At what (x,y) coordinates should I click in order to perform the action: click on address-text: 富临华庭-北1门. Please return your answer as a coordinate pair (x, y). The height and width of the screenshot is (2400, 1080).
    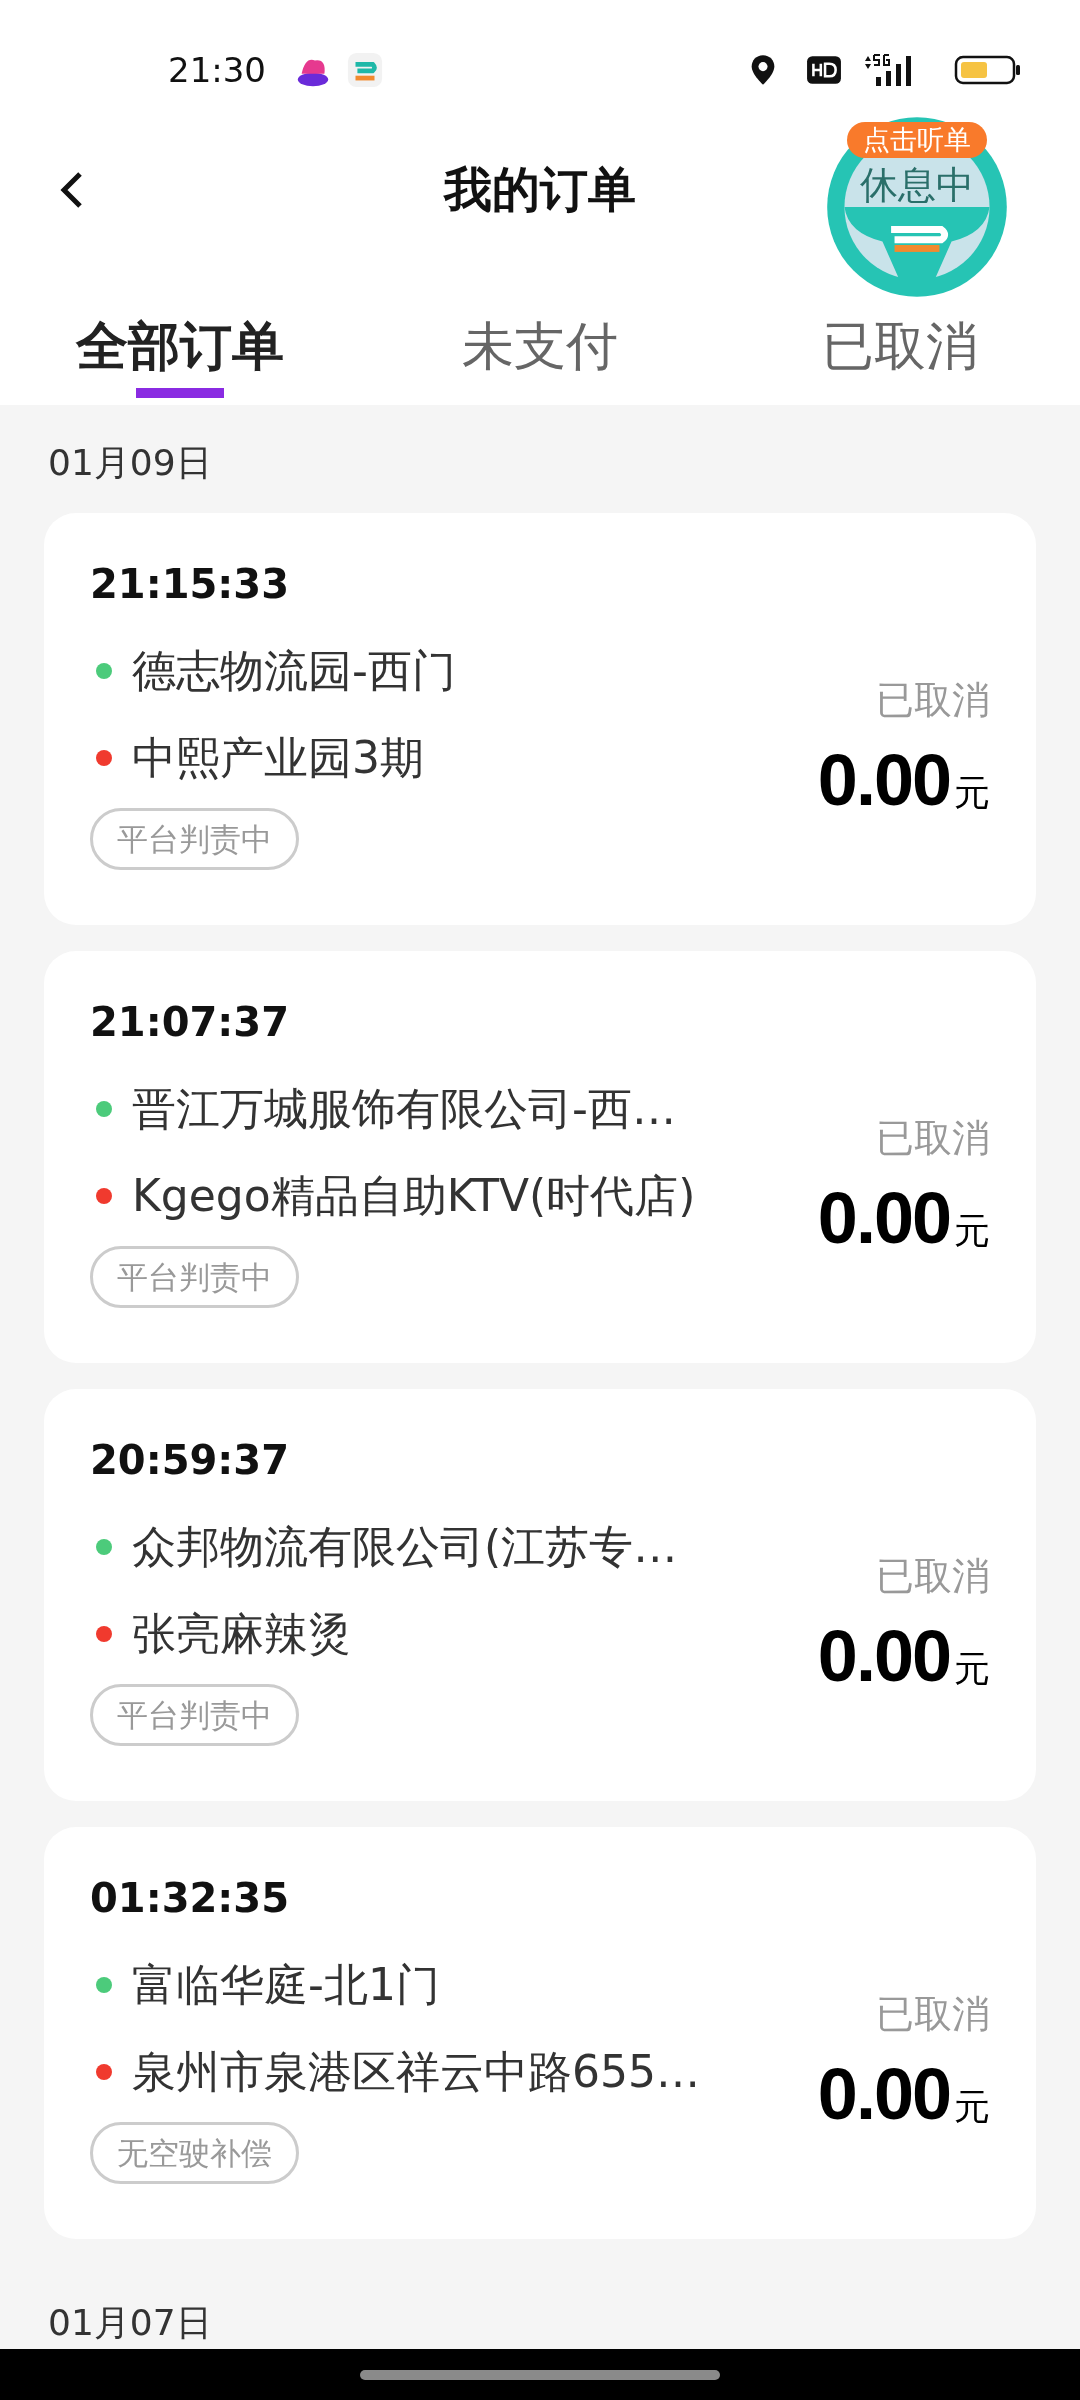
    Looking at the image, I should click on (286, 1984).